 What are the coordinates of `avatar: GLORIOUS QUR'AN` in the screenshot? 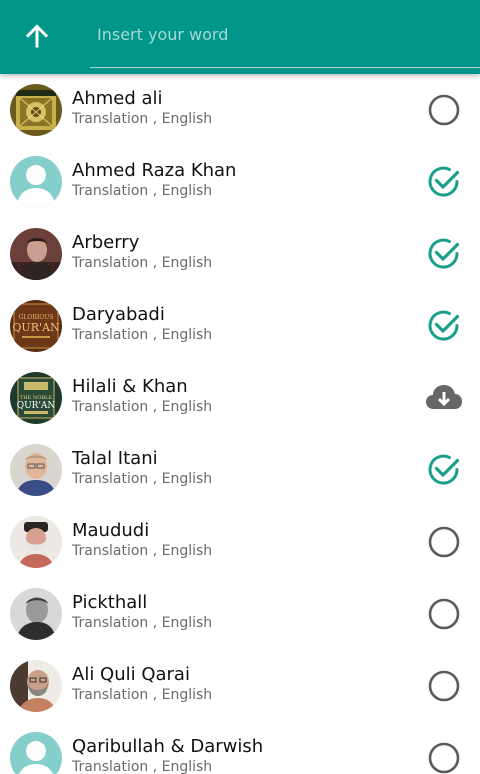 It's located at (36, 326).